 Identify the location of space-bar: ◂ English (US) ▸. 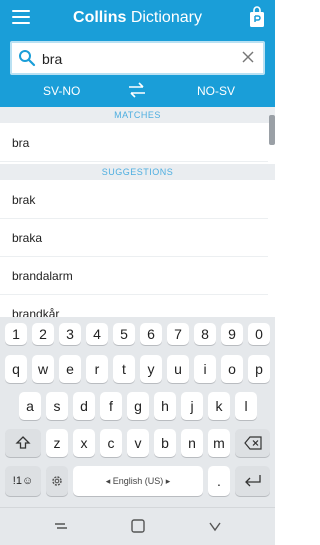
(138, 481).